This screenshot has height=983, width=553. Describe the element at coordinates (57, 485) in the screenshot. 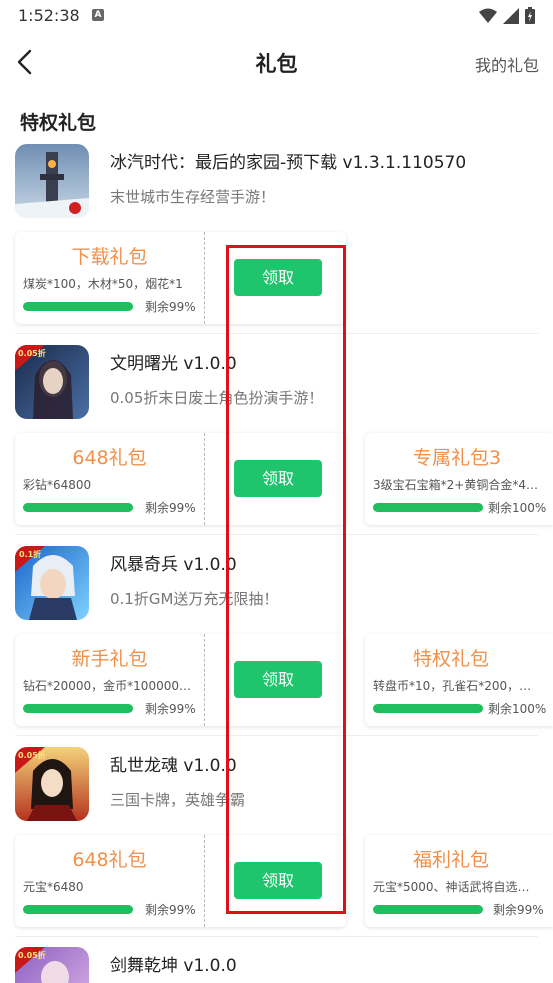

I see `gift-content: 彩钻*64800` at that location.